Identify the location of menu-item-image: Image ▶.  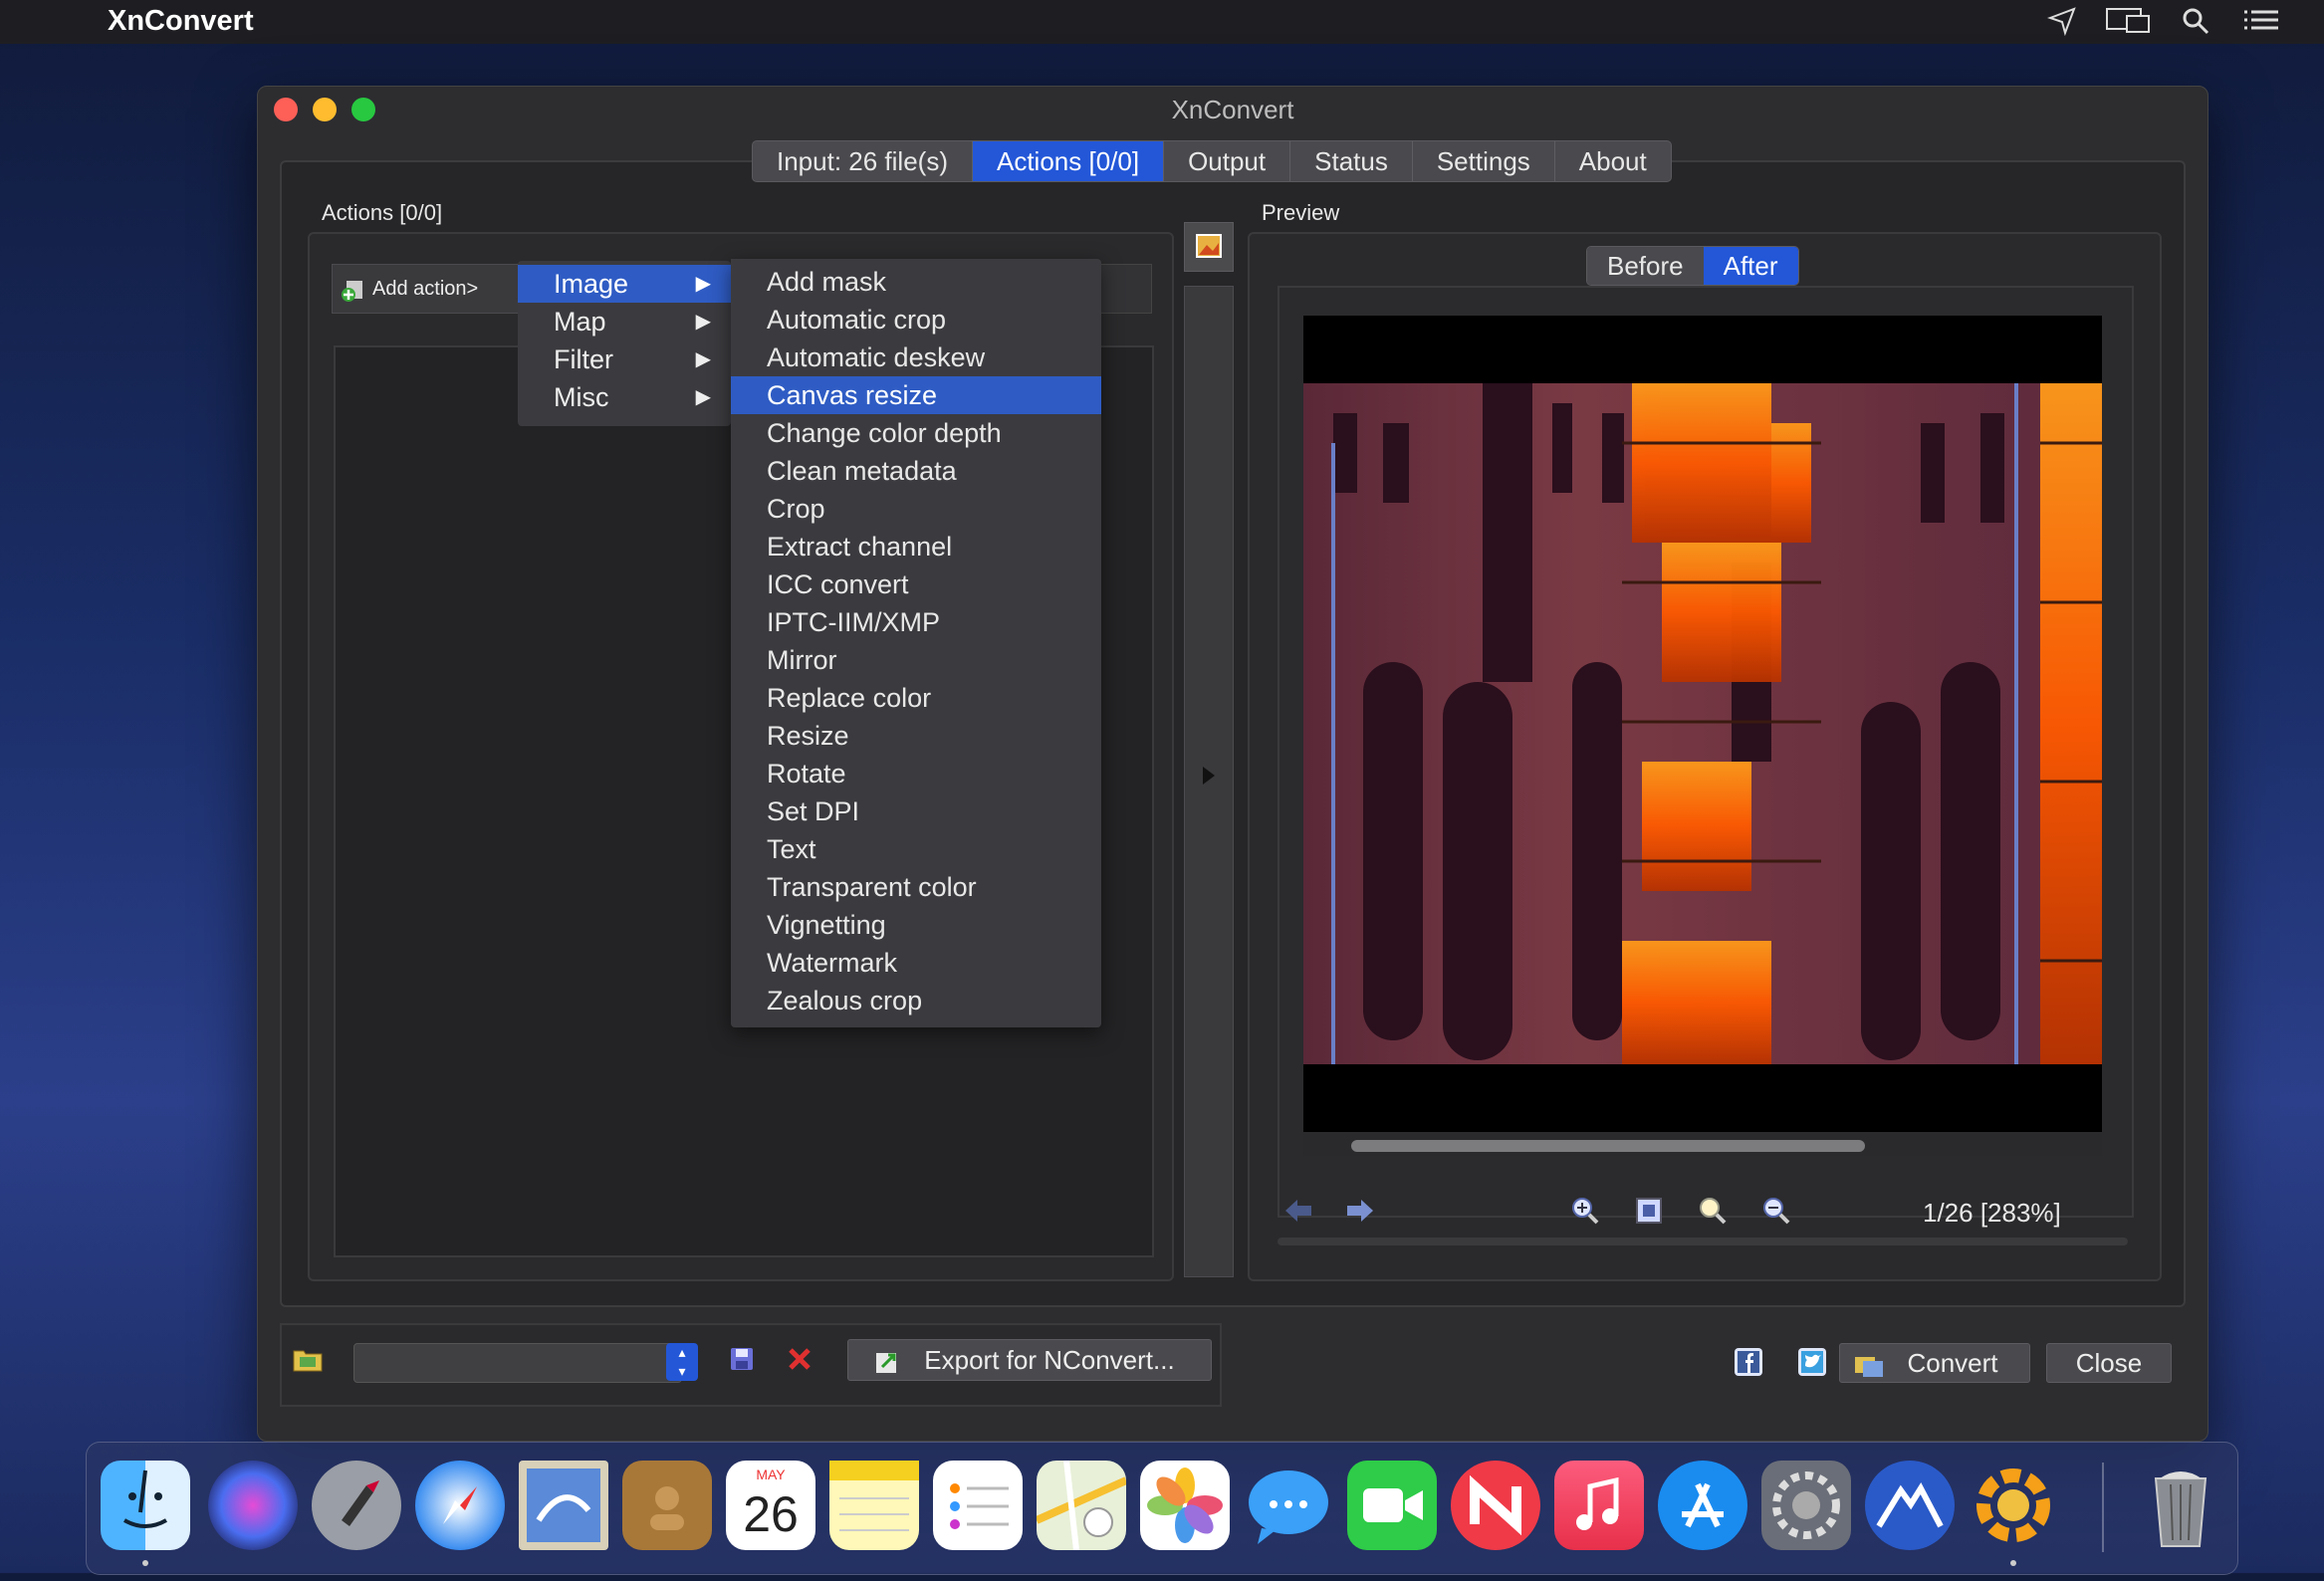
(624, 284).